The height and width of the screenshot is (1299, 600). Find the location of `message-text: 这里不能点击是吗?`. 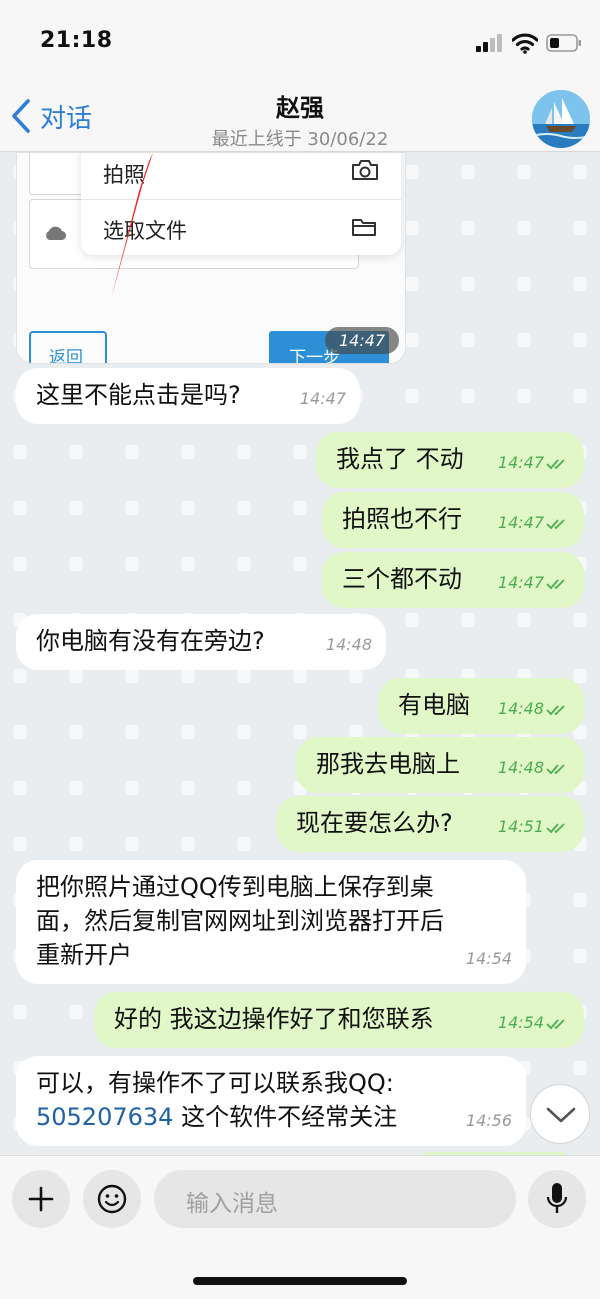

message-text: 这里不能点击是吗? is located at coordinates (138, 395).